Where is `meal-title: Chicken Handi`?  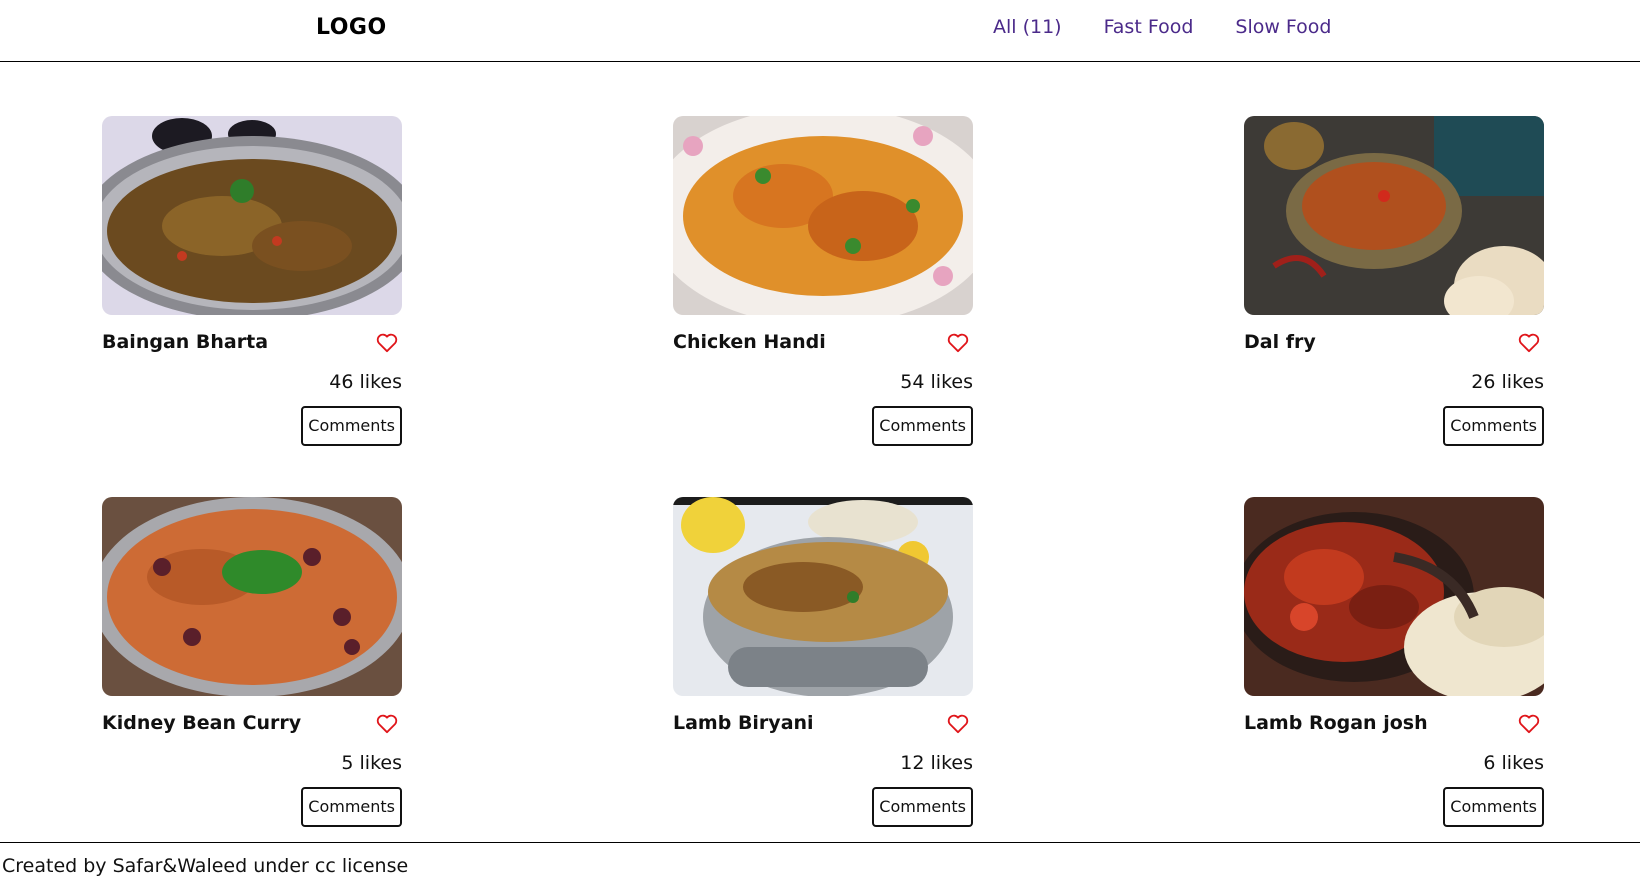
meal-title: Chicken Handi is located at coordinates (749, 342).